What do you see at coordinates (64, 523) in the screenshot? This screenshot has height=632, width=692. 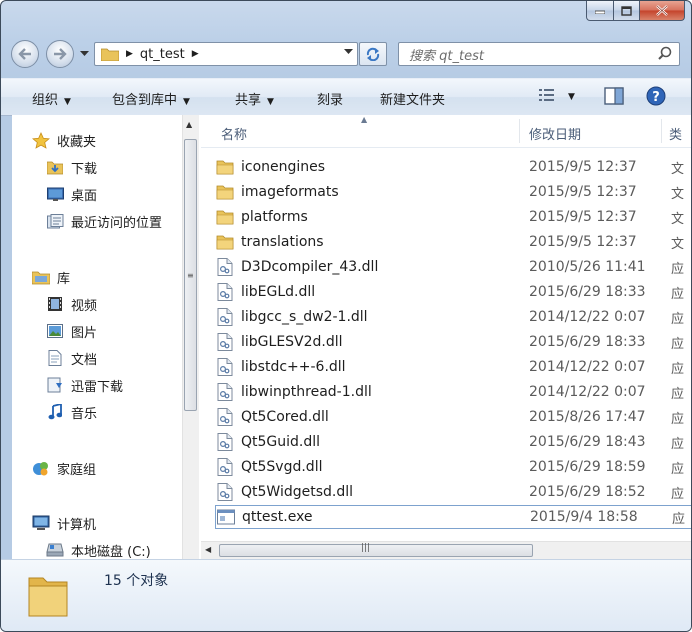 I see `nav-item-computer: 计算机` at bounding box center [64, 523].